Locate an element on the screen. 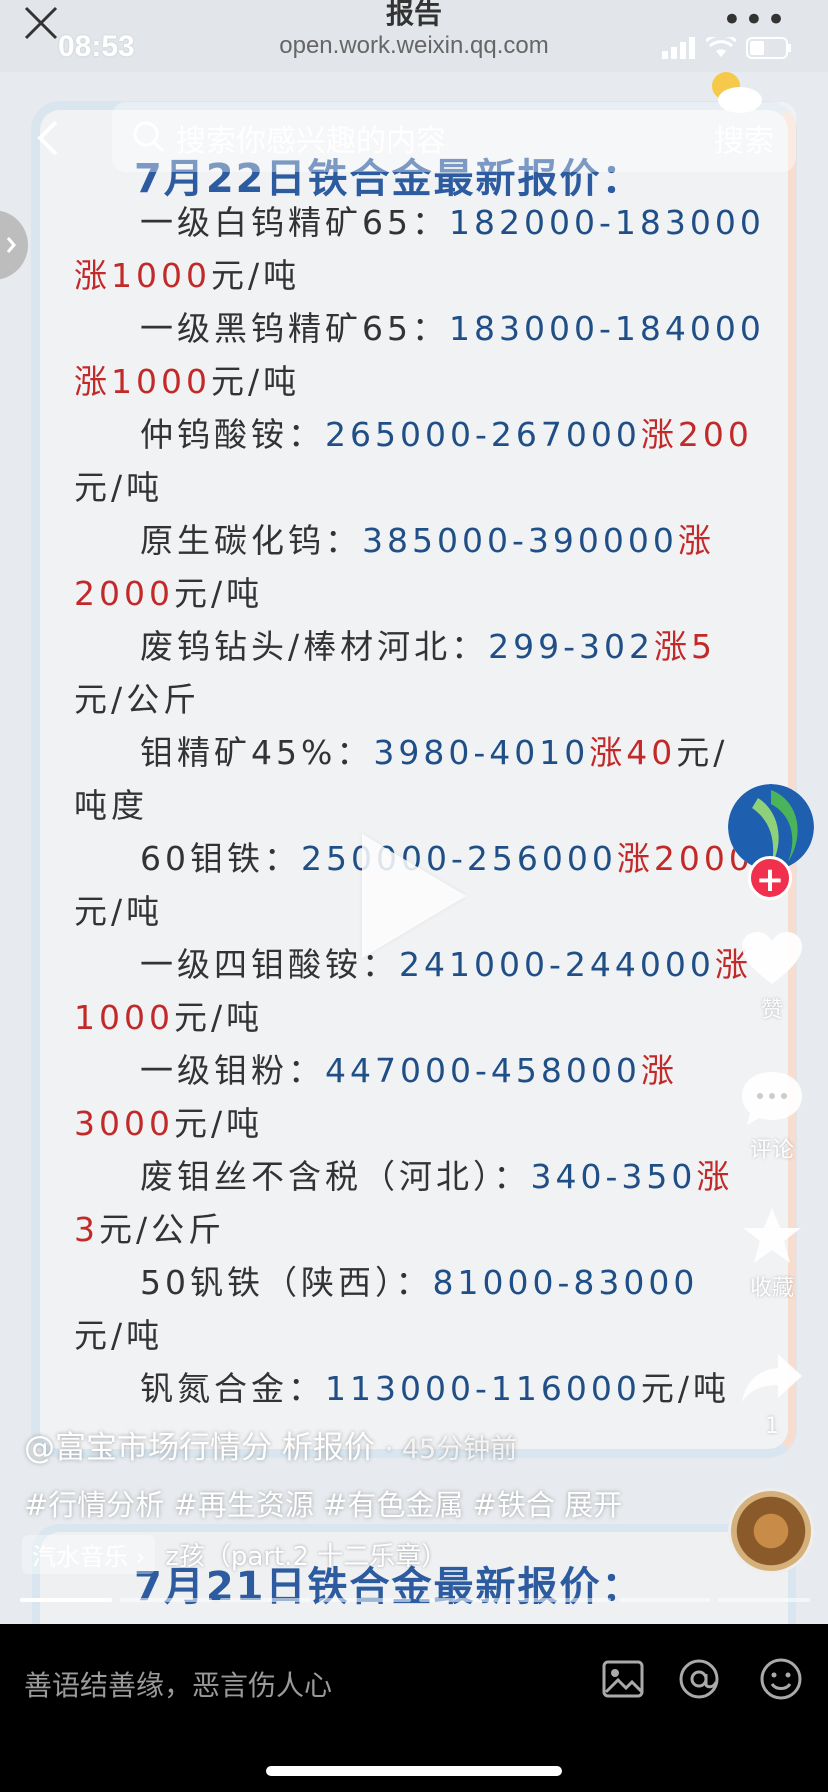 The width and height of the screenshot is (828, 1792). price-range: 183000-184000 is located at coordinates (607, 328).